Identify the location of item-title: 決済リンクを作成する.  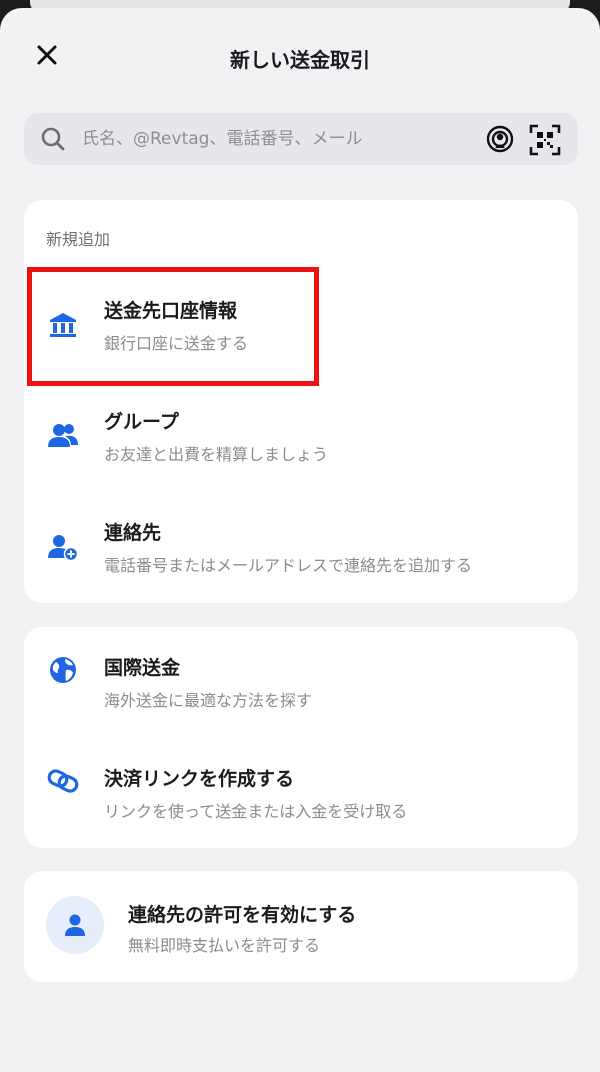
(199, 779).